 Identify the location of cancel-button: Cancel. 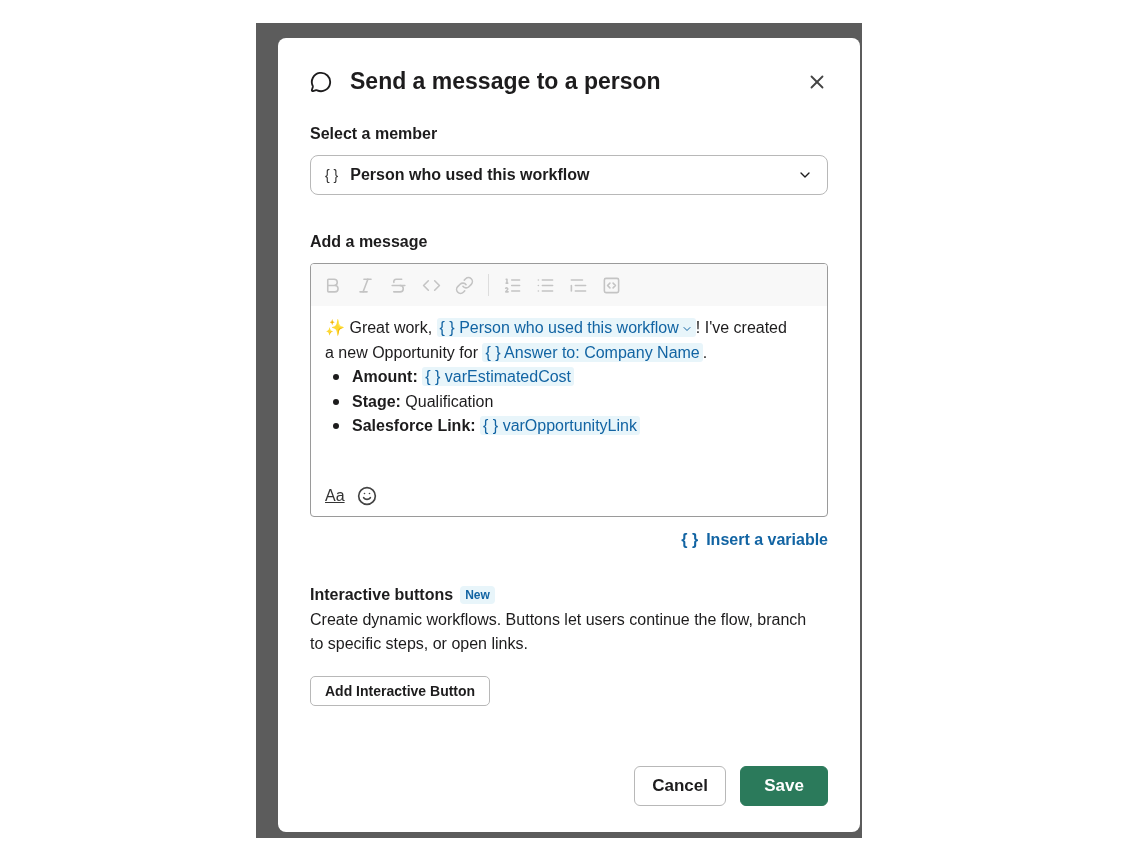
(680, 786).